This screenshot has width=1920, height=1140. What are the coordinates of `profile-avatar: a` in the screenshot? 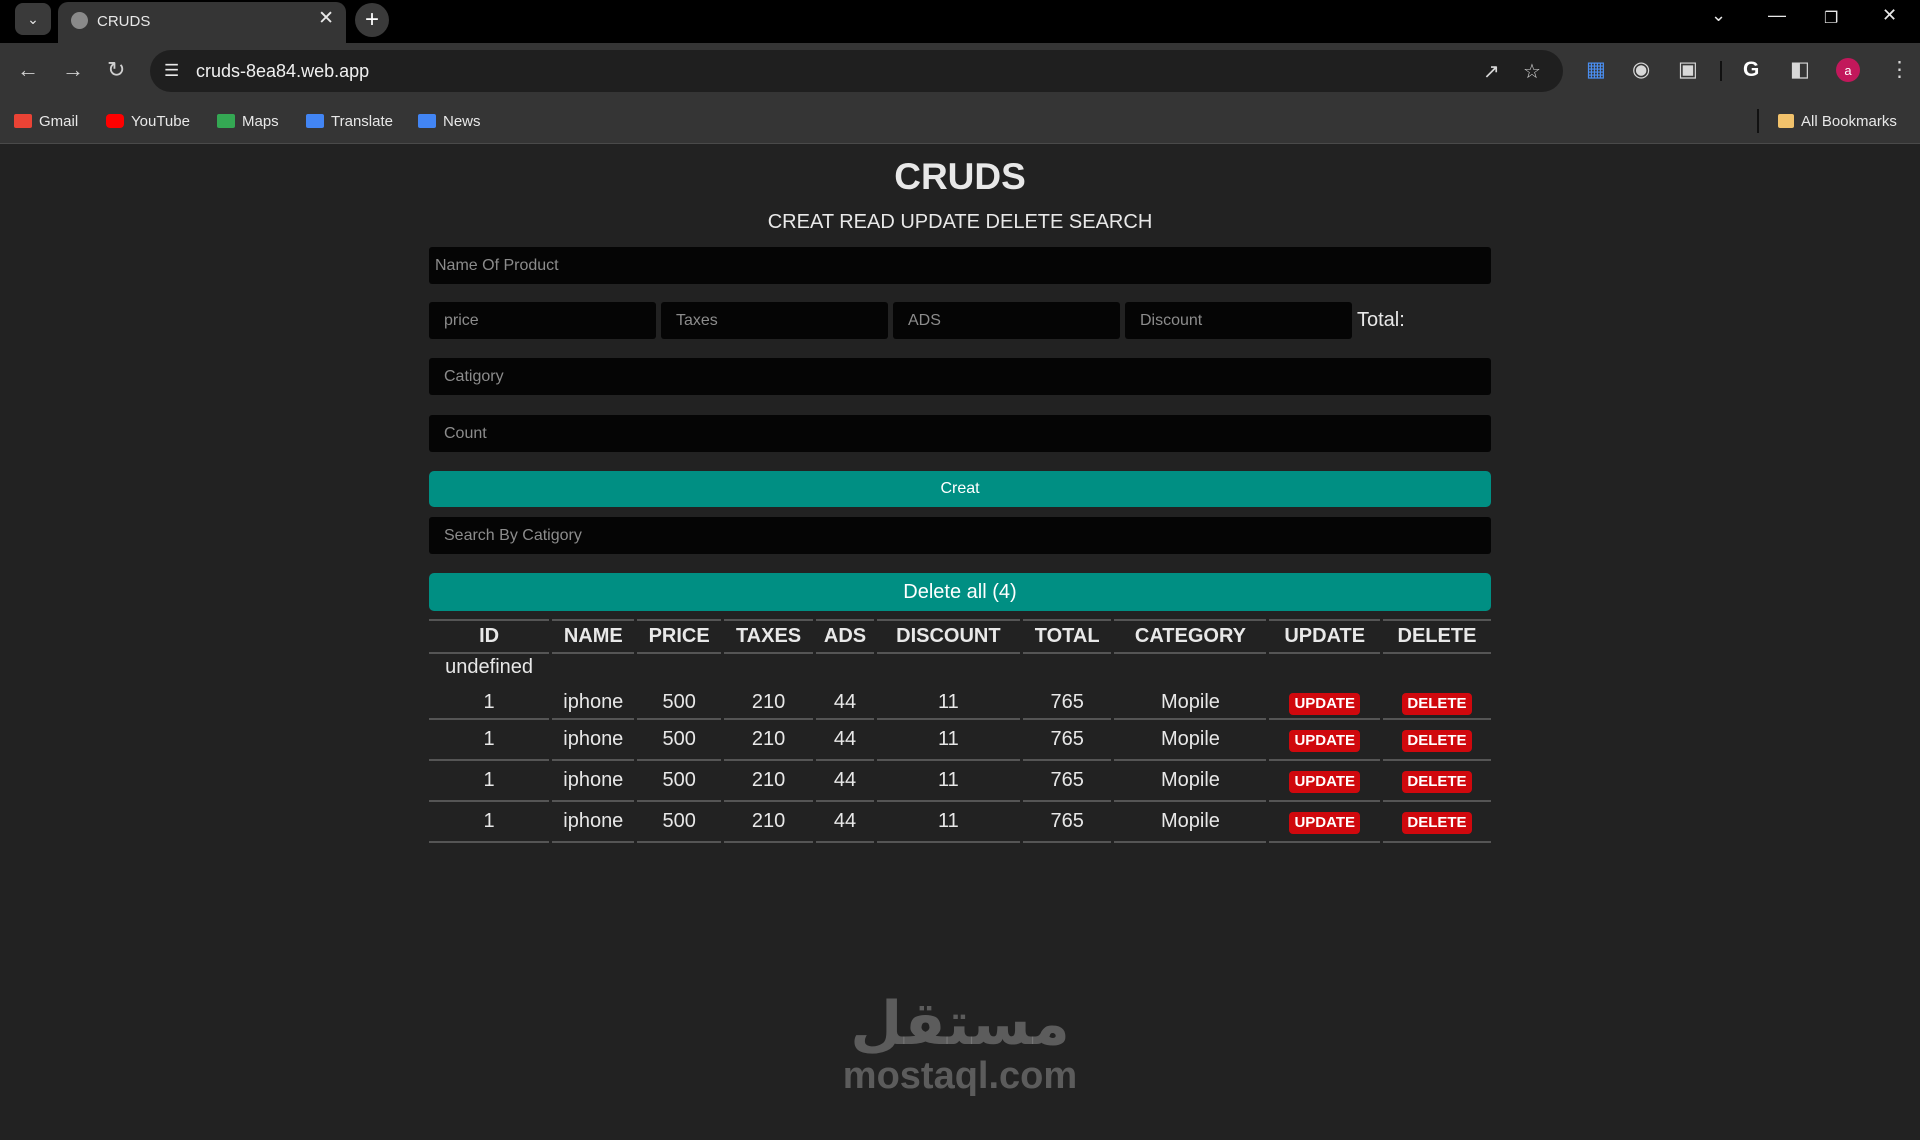 It's located at (1848, 70).